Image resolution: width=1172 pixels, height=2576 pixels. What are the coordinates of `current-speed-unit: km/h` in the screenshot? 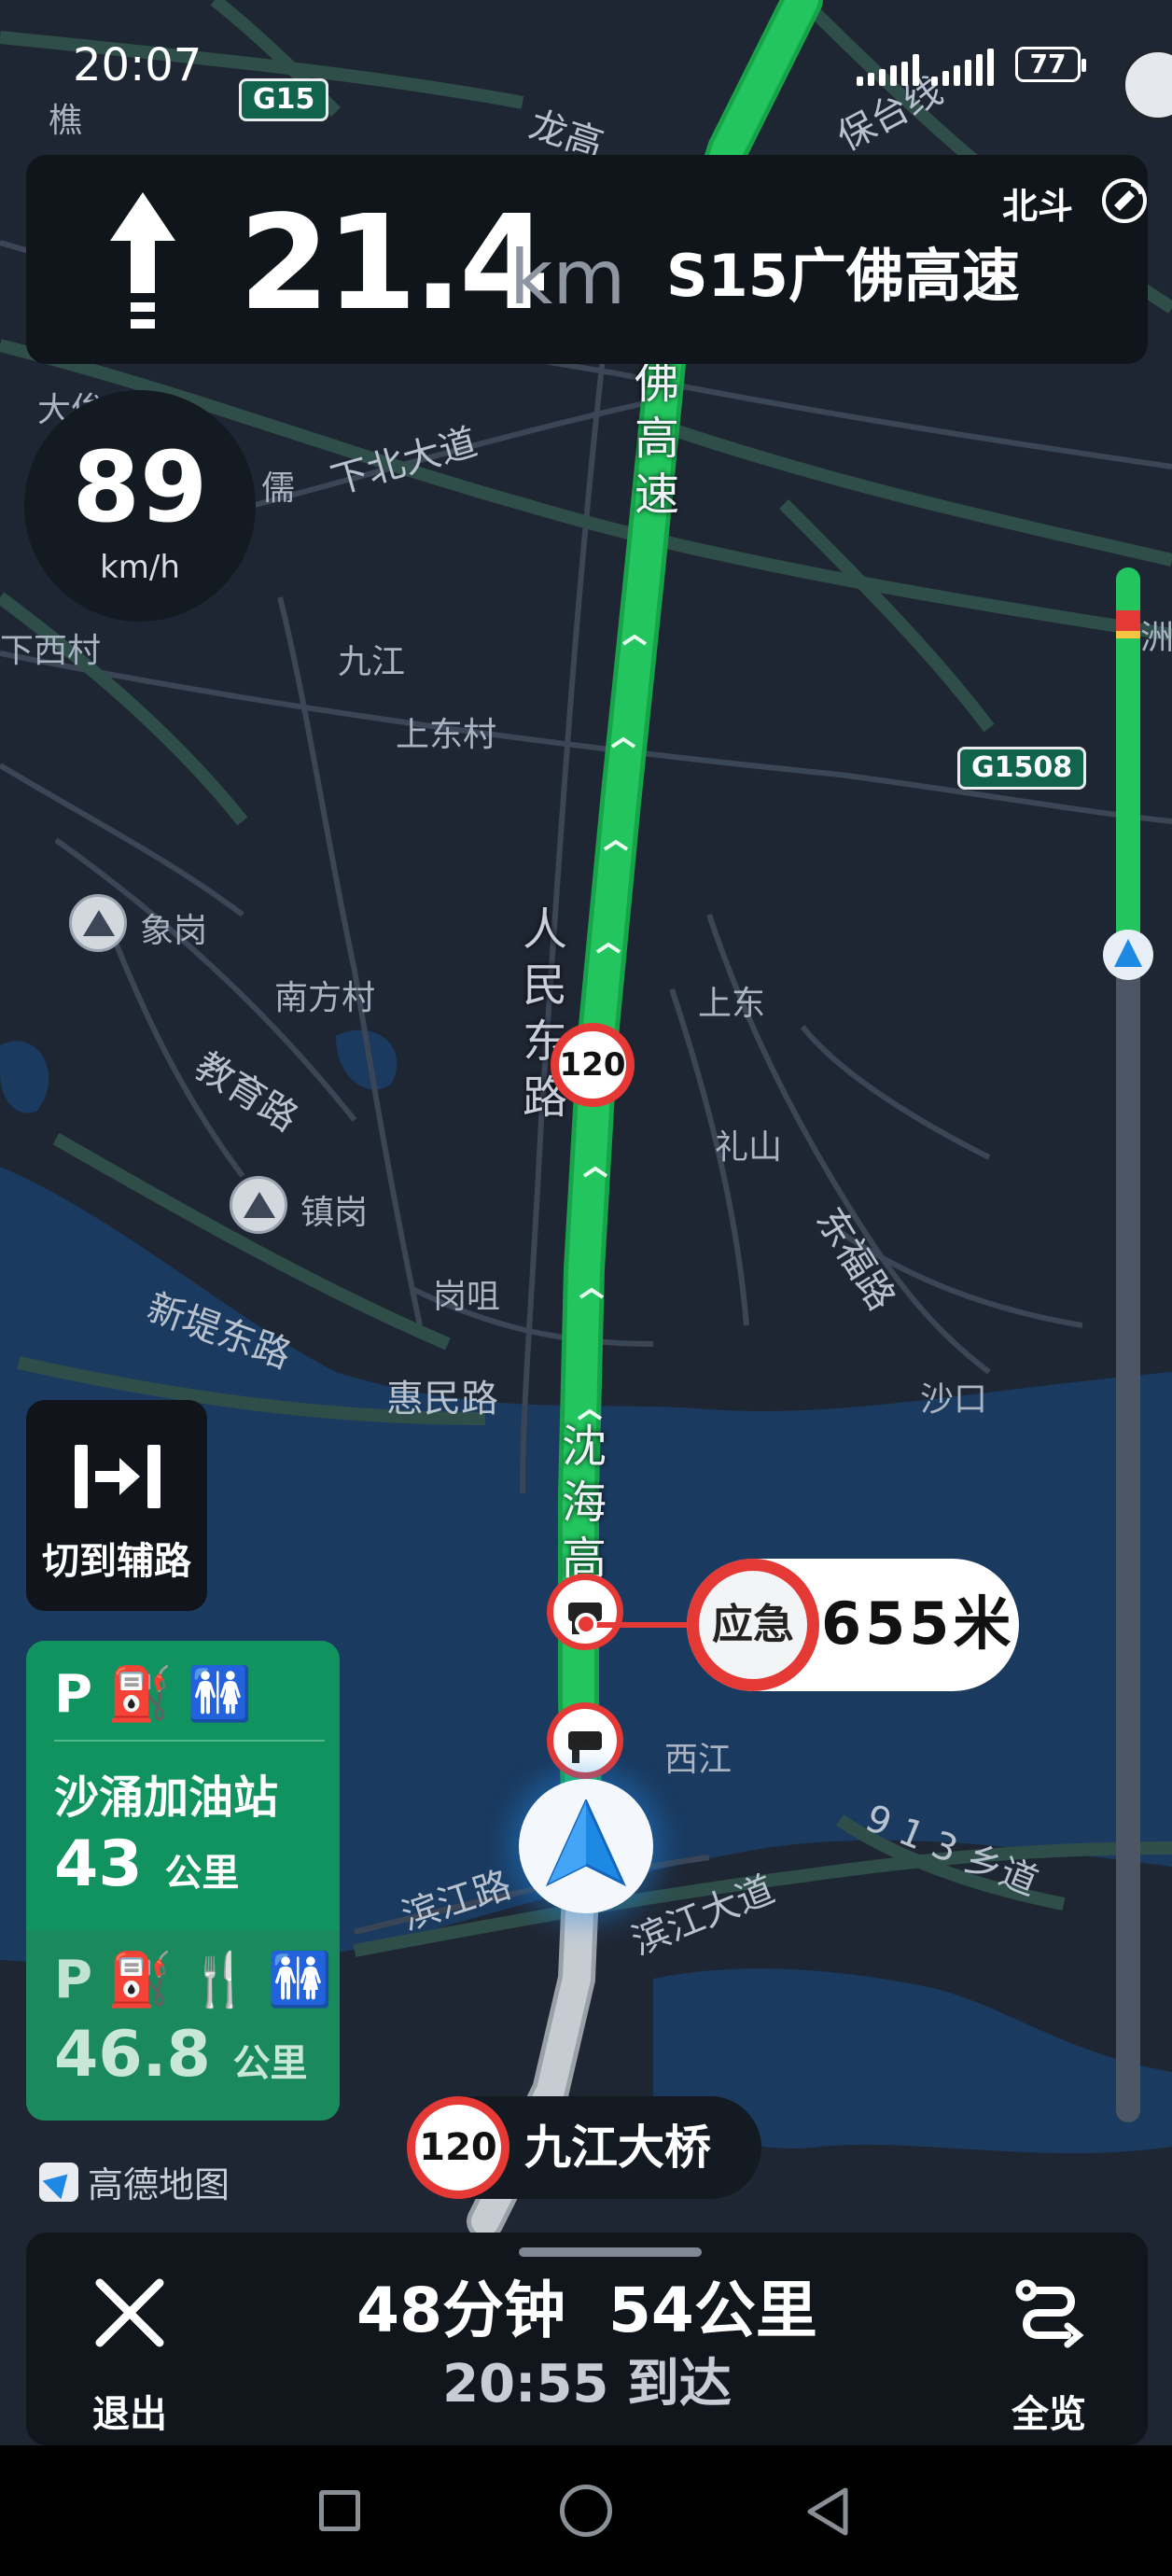 It's located at (140, 567).